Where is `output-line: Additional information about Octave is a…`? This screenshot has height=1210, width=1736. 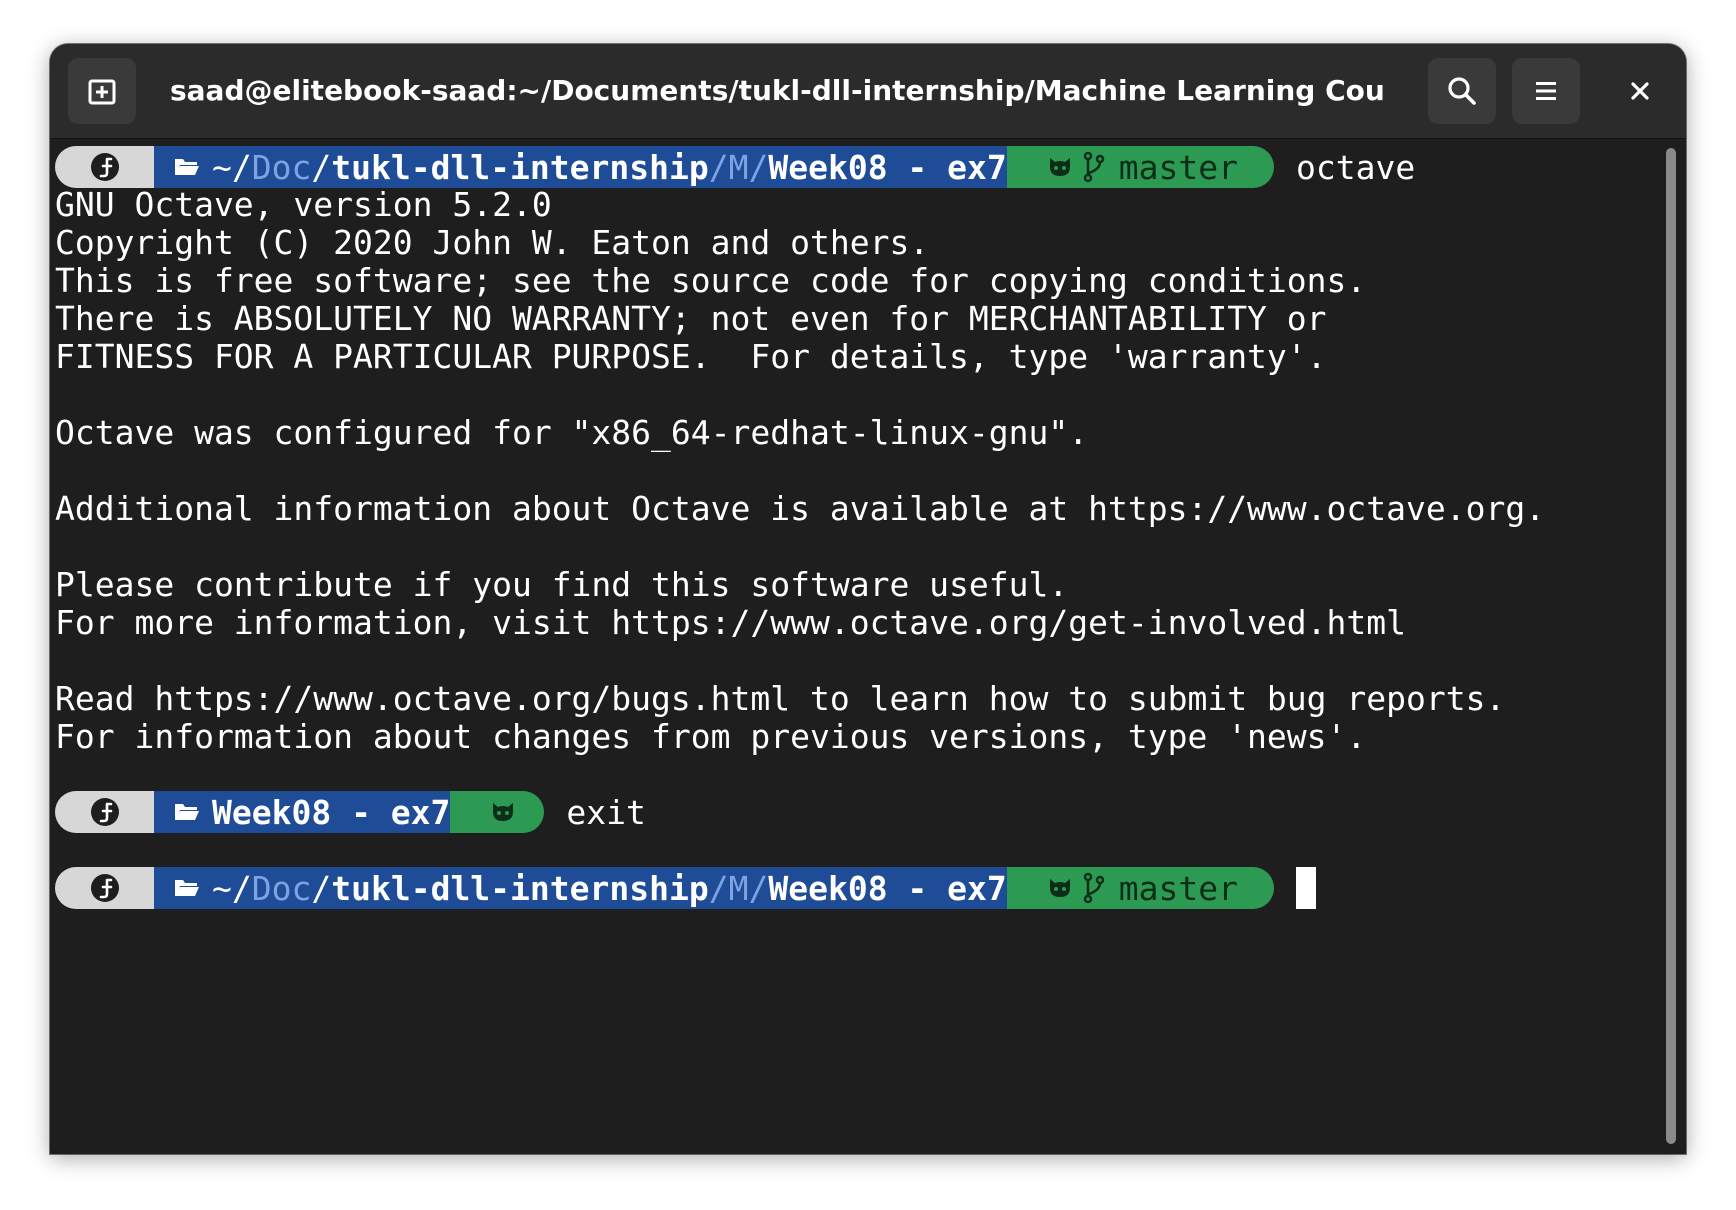 output-line: Additional information about Octave is a… is located at coordinates (800, 508).